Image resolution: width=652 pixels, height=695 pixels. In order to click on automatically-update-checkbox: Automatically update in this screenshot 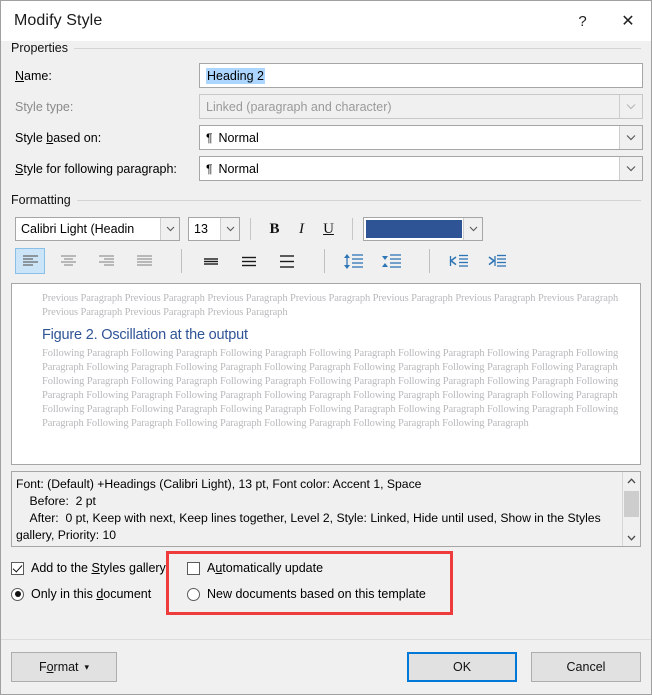, I will do `click(255, 568)`.